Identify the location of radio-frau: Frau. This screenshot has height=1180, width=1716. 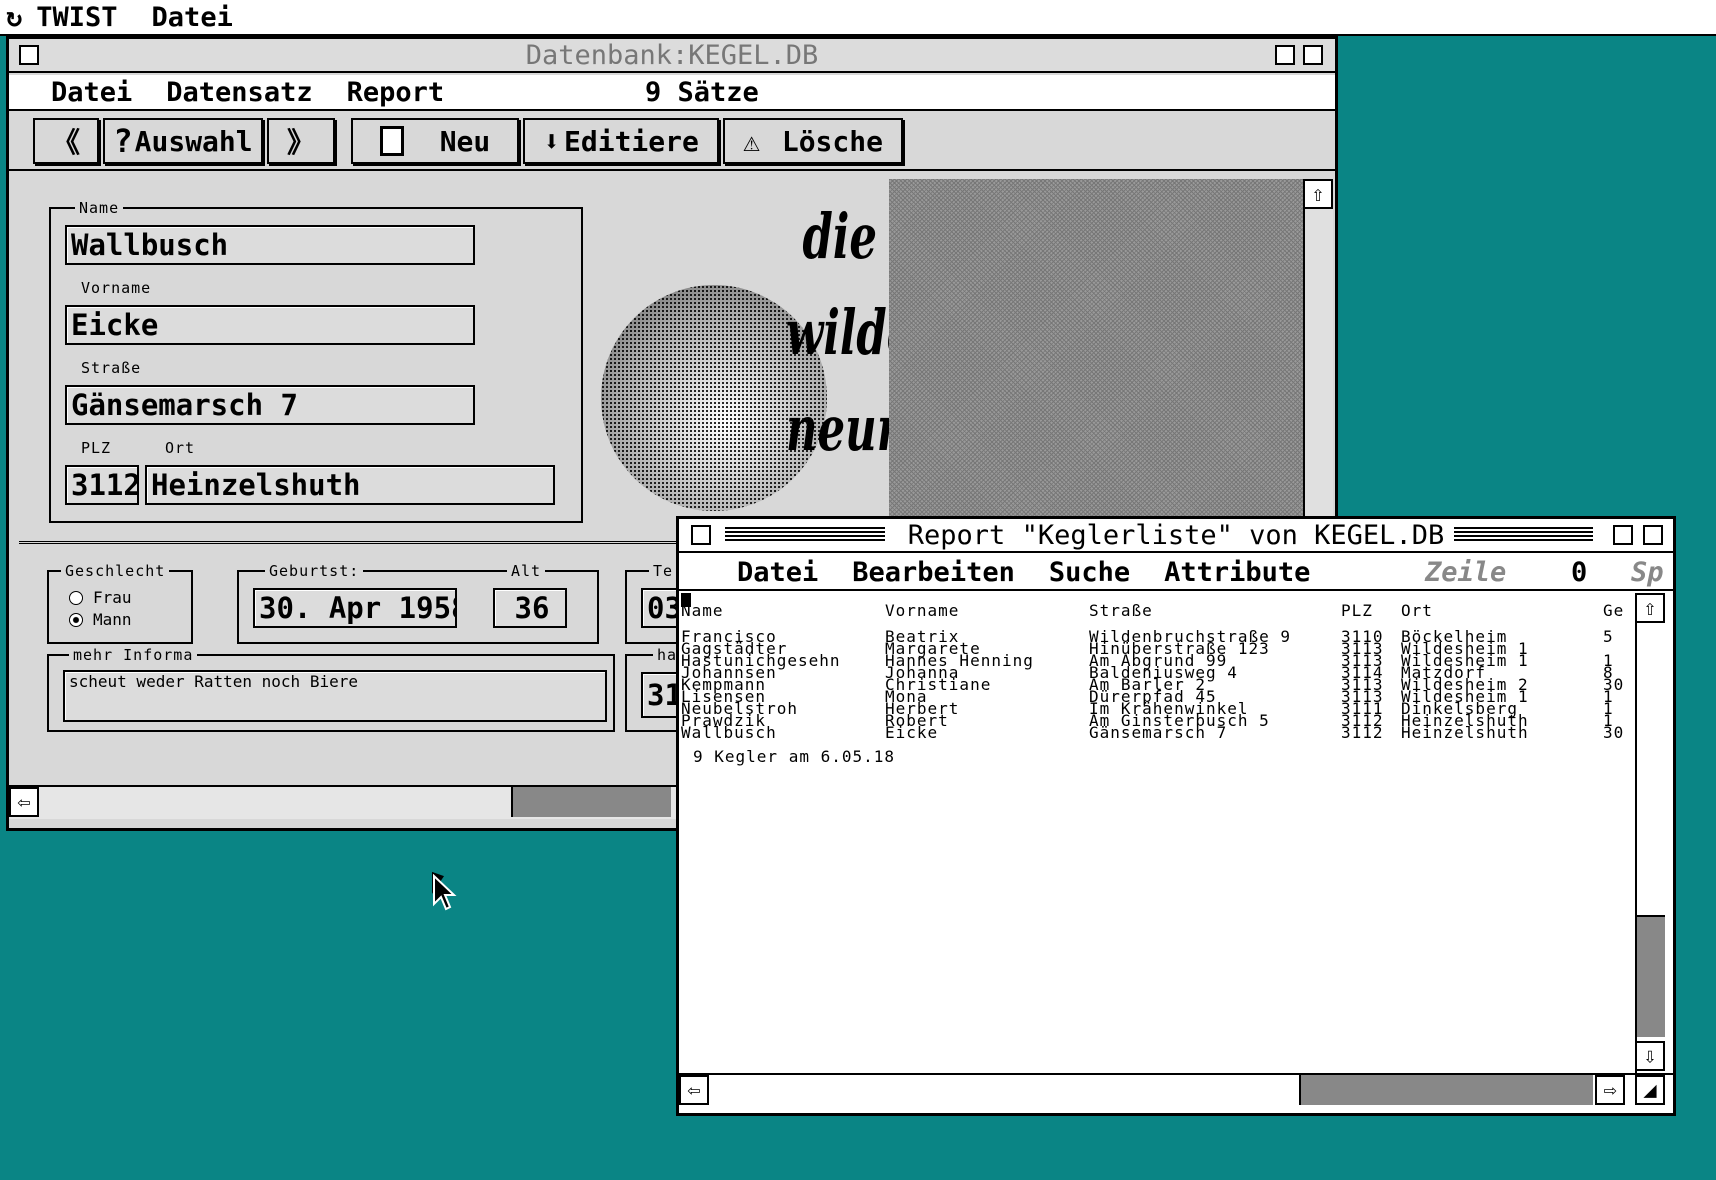
(100, 597).